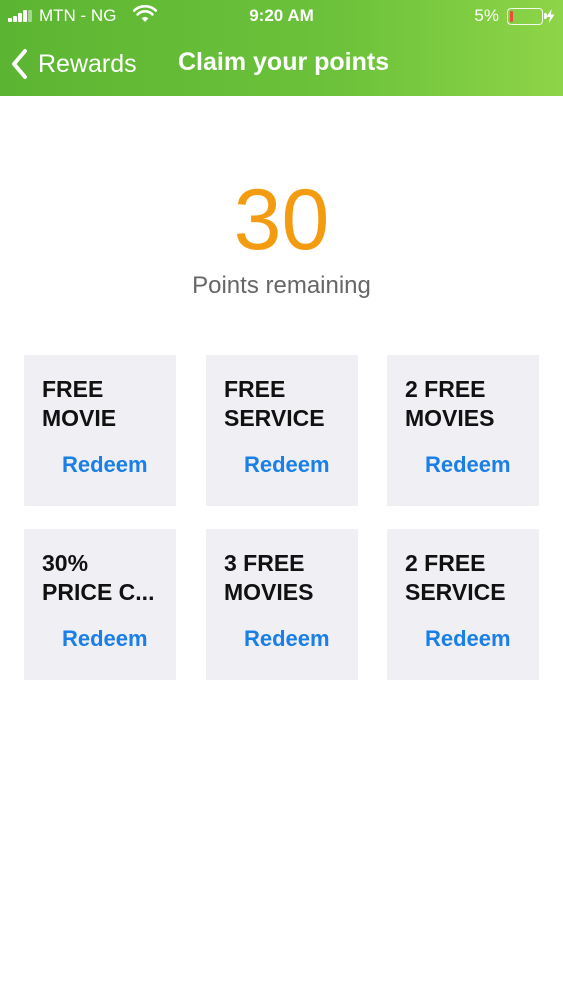  What do you see at coordinates (19, 64) in the screenshot?
I see `chevron-left-icon` at bounding box center [19, 64].